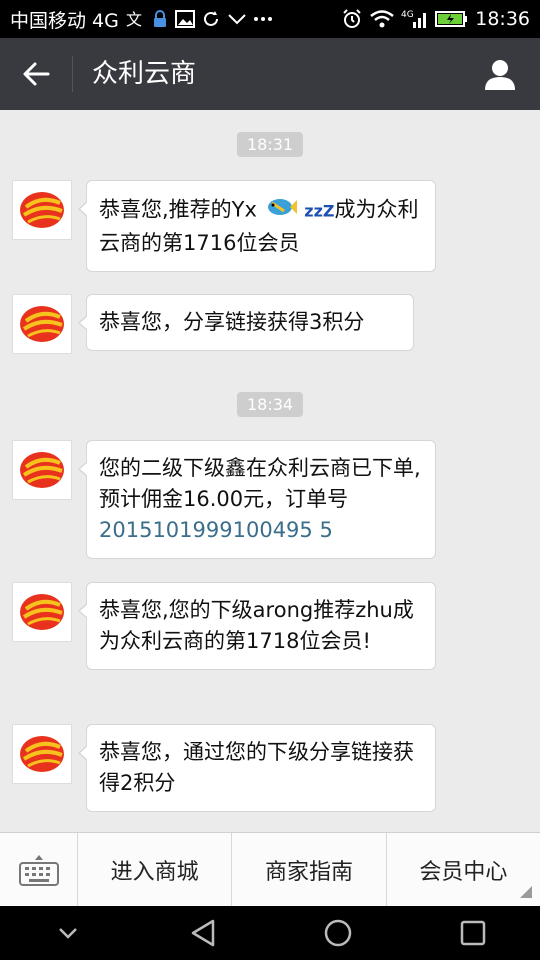 This screenshot has width=540, height=960. I want to click on clock-text: 18:36, so click(502, 19).